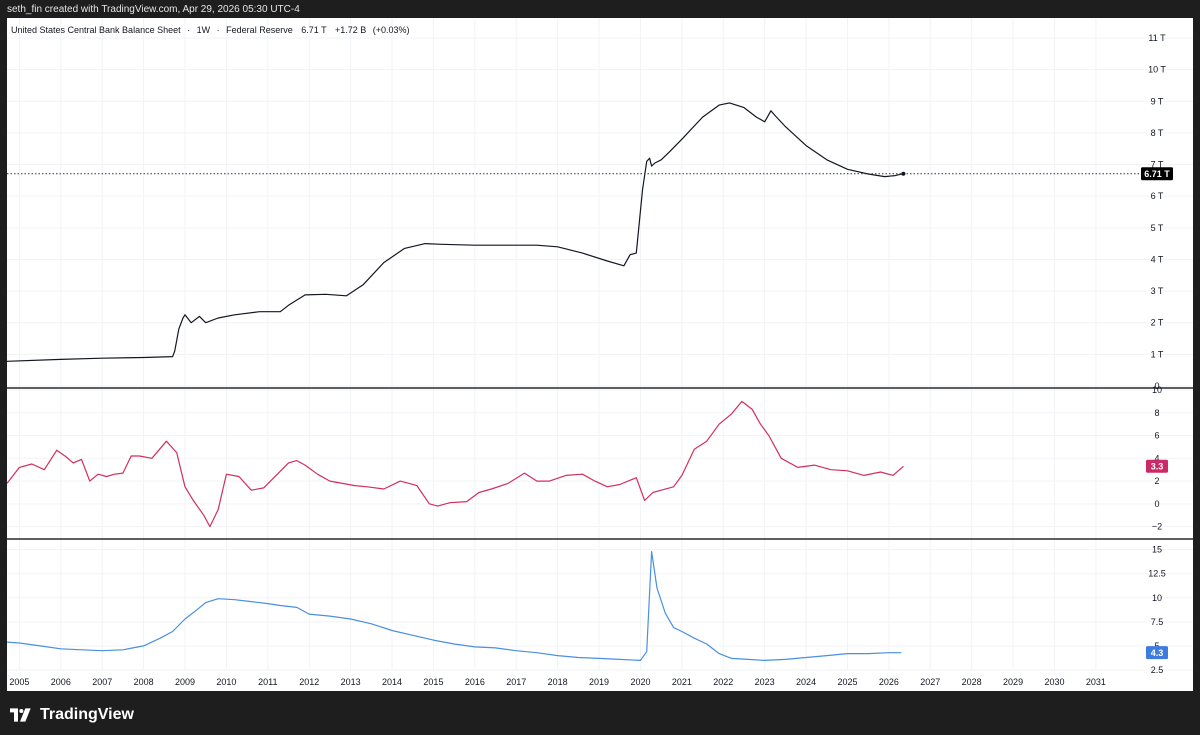  I want to click on bottom-last-value-label: 4.3, so click(1157, 653).